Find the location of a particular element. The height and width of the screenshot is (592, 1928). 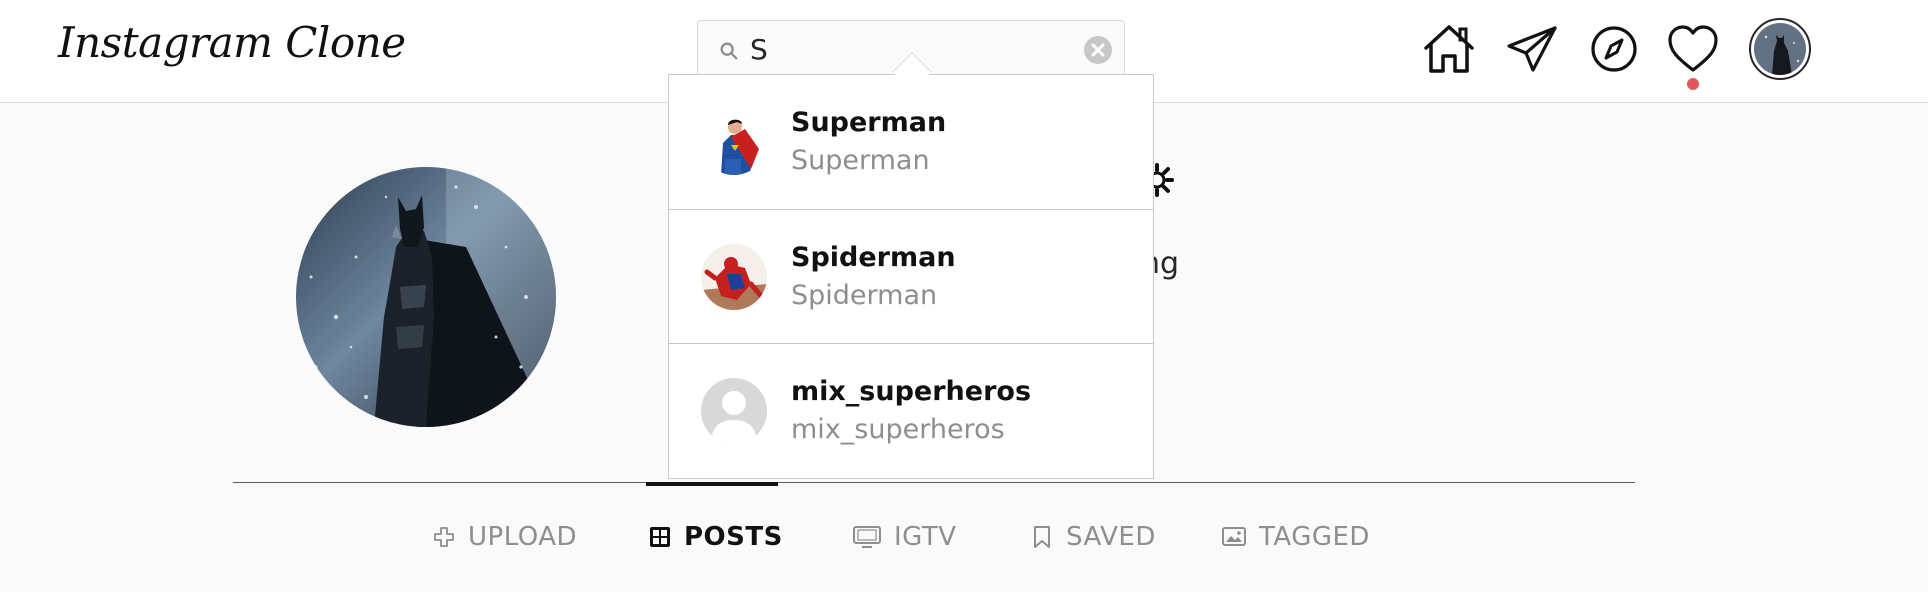

batman-profile-image is located at coordinates (426, 297).